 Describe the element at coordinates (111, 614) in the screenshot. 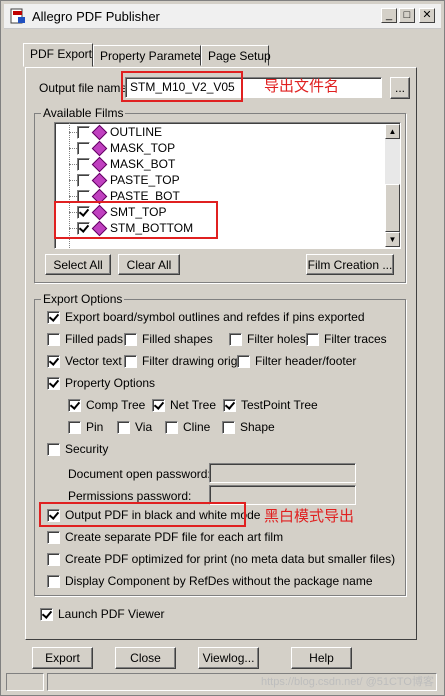

I see `launch-viewer-label: Launch PDF Viewer` at that location.